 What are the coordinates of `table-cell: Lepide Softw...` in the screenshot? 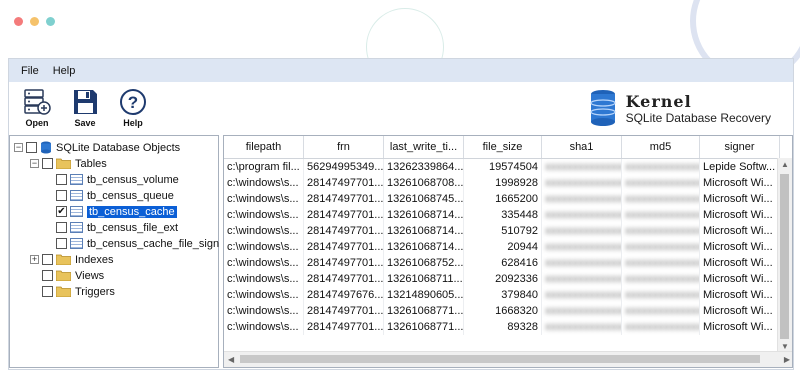 It's located at (740, 167).